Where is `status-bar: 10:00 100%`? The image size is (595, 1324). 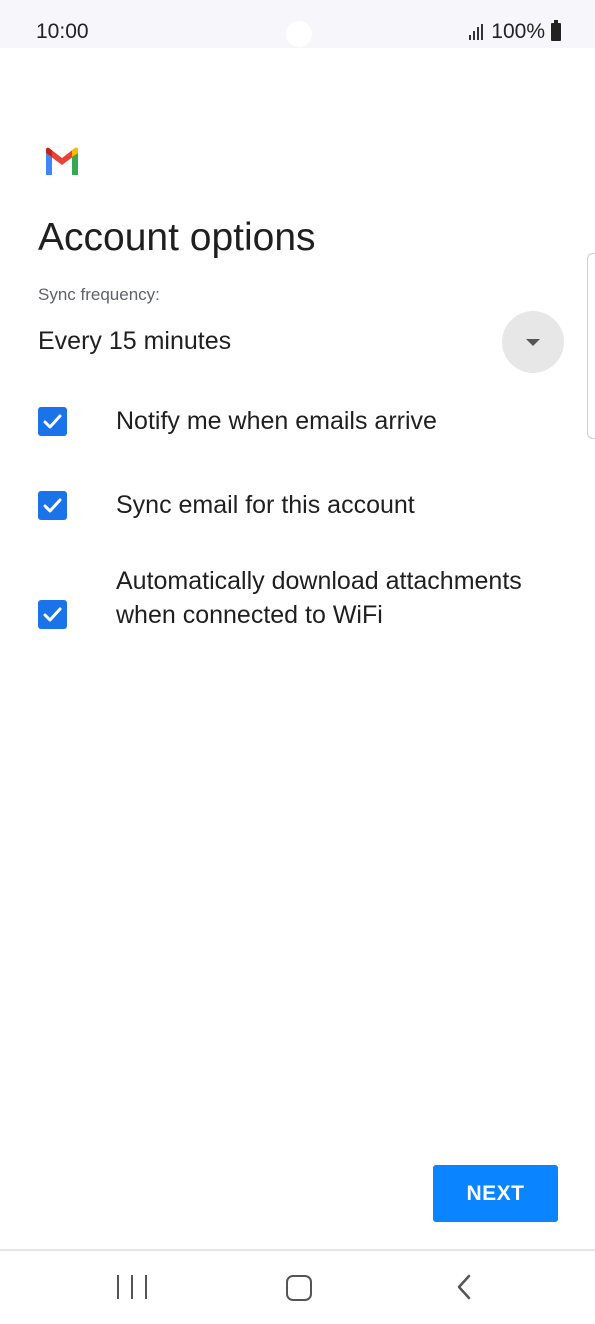 status-bar: 10:00 100% is located at coordinates (297, 24).